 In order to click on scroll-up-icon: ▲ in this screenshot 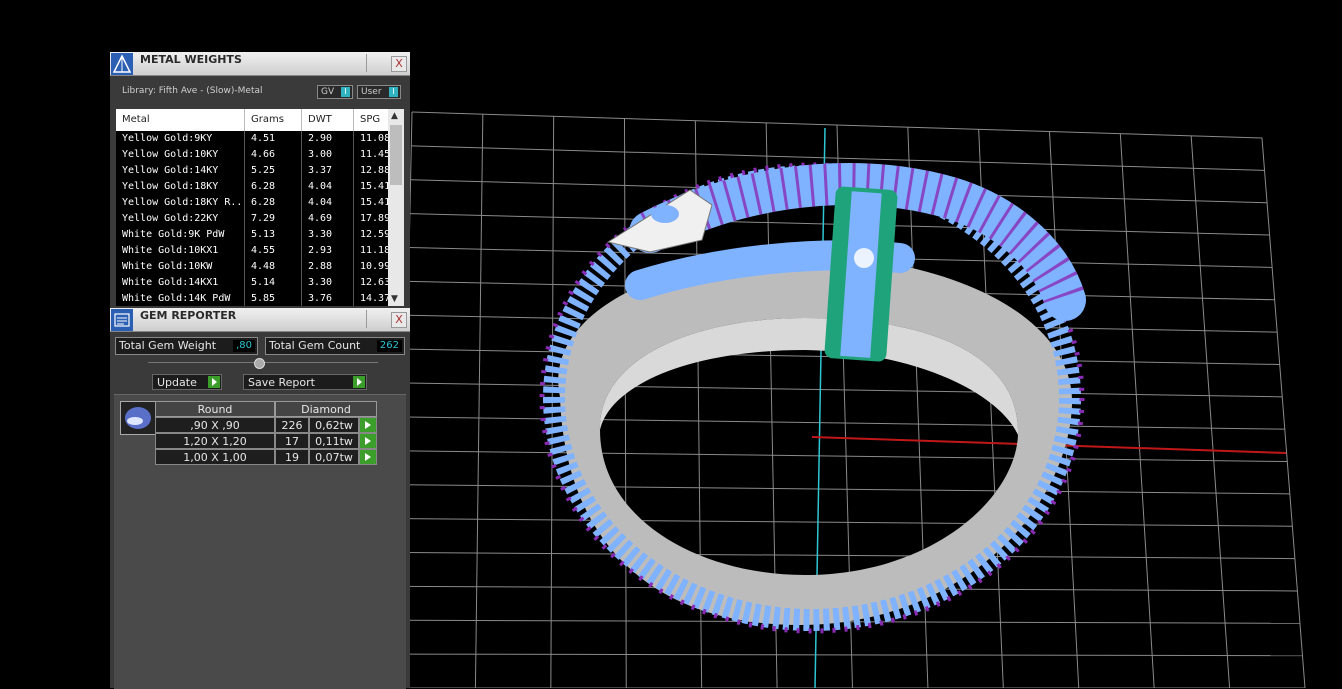, I will do `click(394, 116)`.